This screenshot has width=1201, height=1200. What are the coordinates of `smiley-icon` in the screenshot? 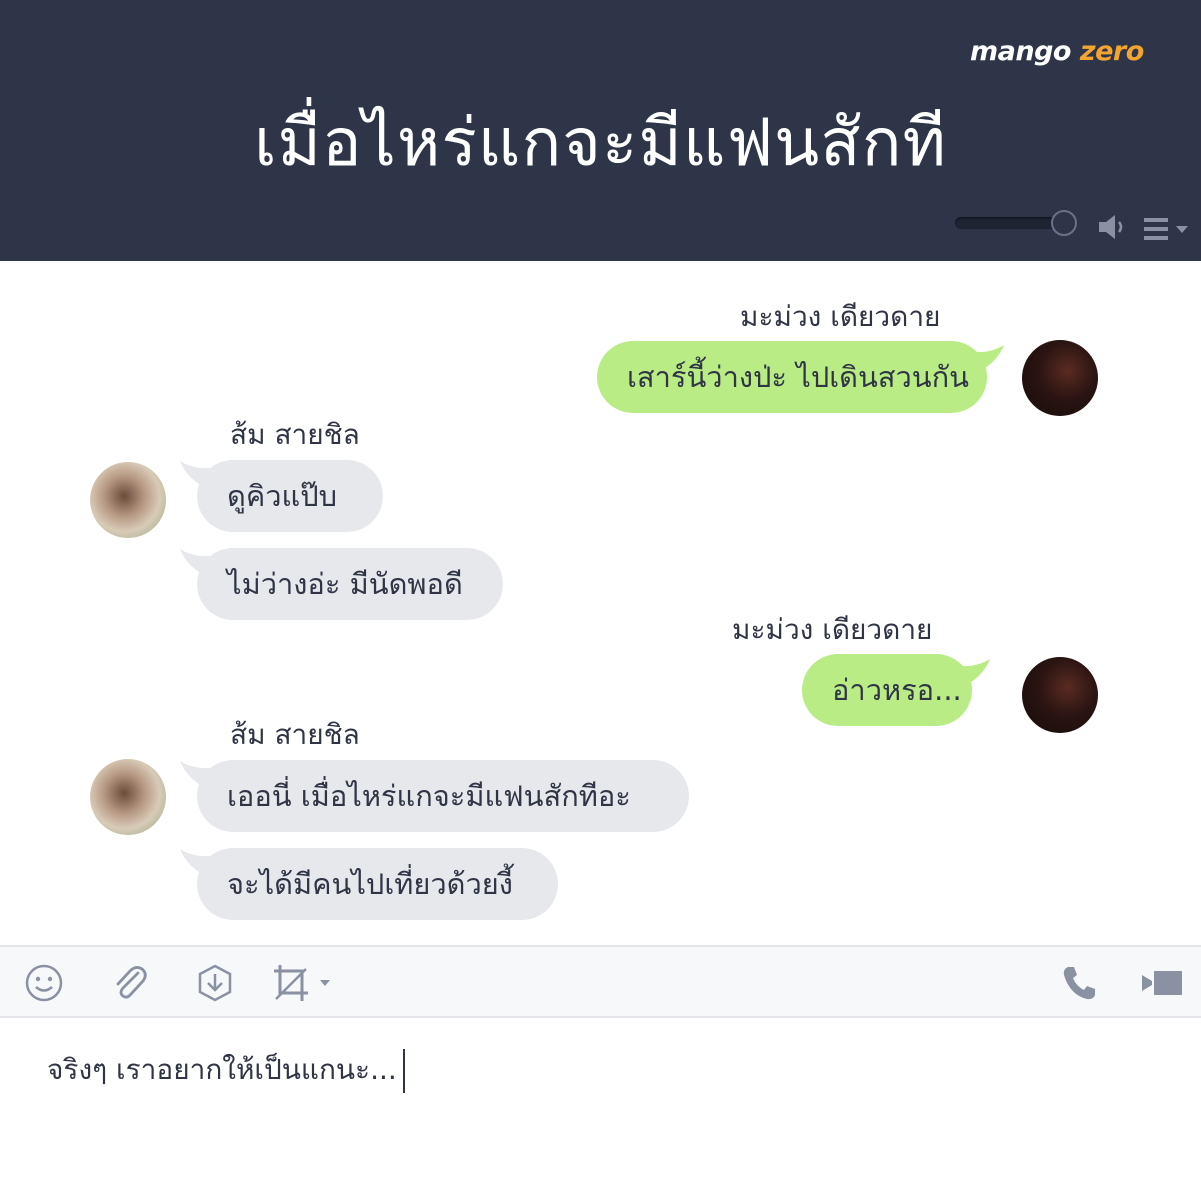 It's located at (44, 983).